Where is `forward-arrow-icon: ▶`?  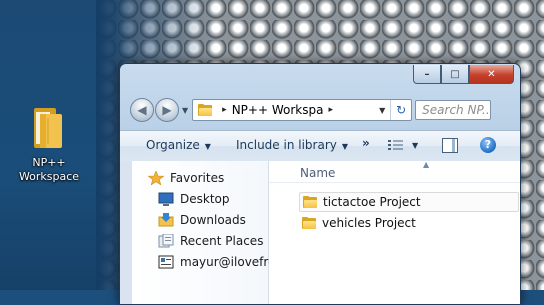 forward-arrow-icon: ▶ is located at coordinates (167, 110).